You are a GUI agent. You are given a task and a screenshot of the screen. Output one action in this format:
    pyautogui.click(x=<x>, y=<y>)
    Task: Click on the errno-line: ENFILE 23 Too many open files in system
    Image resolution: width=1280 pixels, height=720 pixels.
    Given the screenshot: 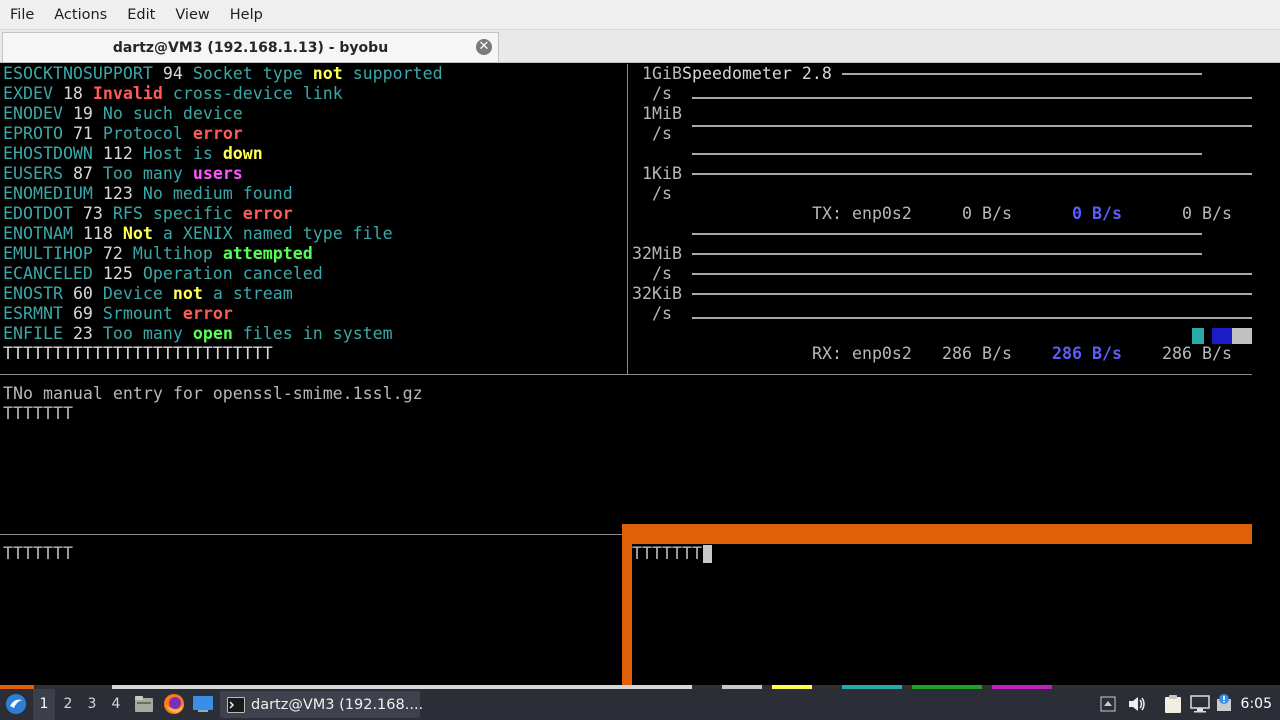 What is the action you would take?
    pyautogui.click(x=198, y=334)
    